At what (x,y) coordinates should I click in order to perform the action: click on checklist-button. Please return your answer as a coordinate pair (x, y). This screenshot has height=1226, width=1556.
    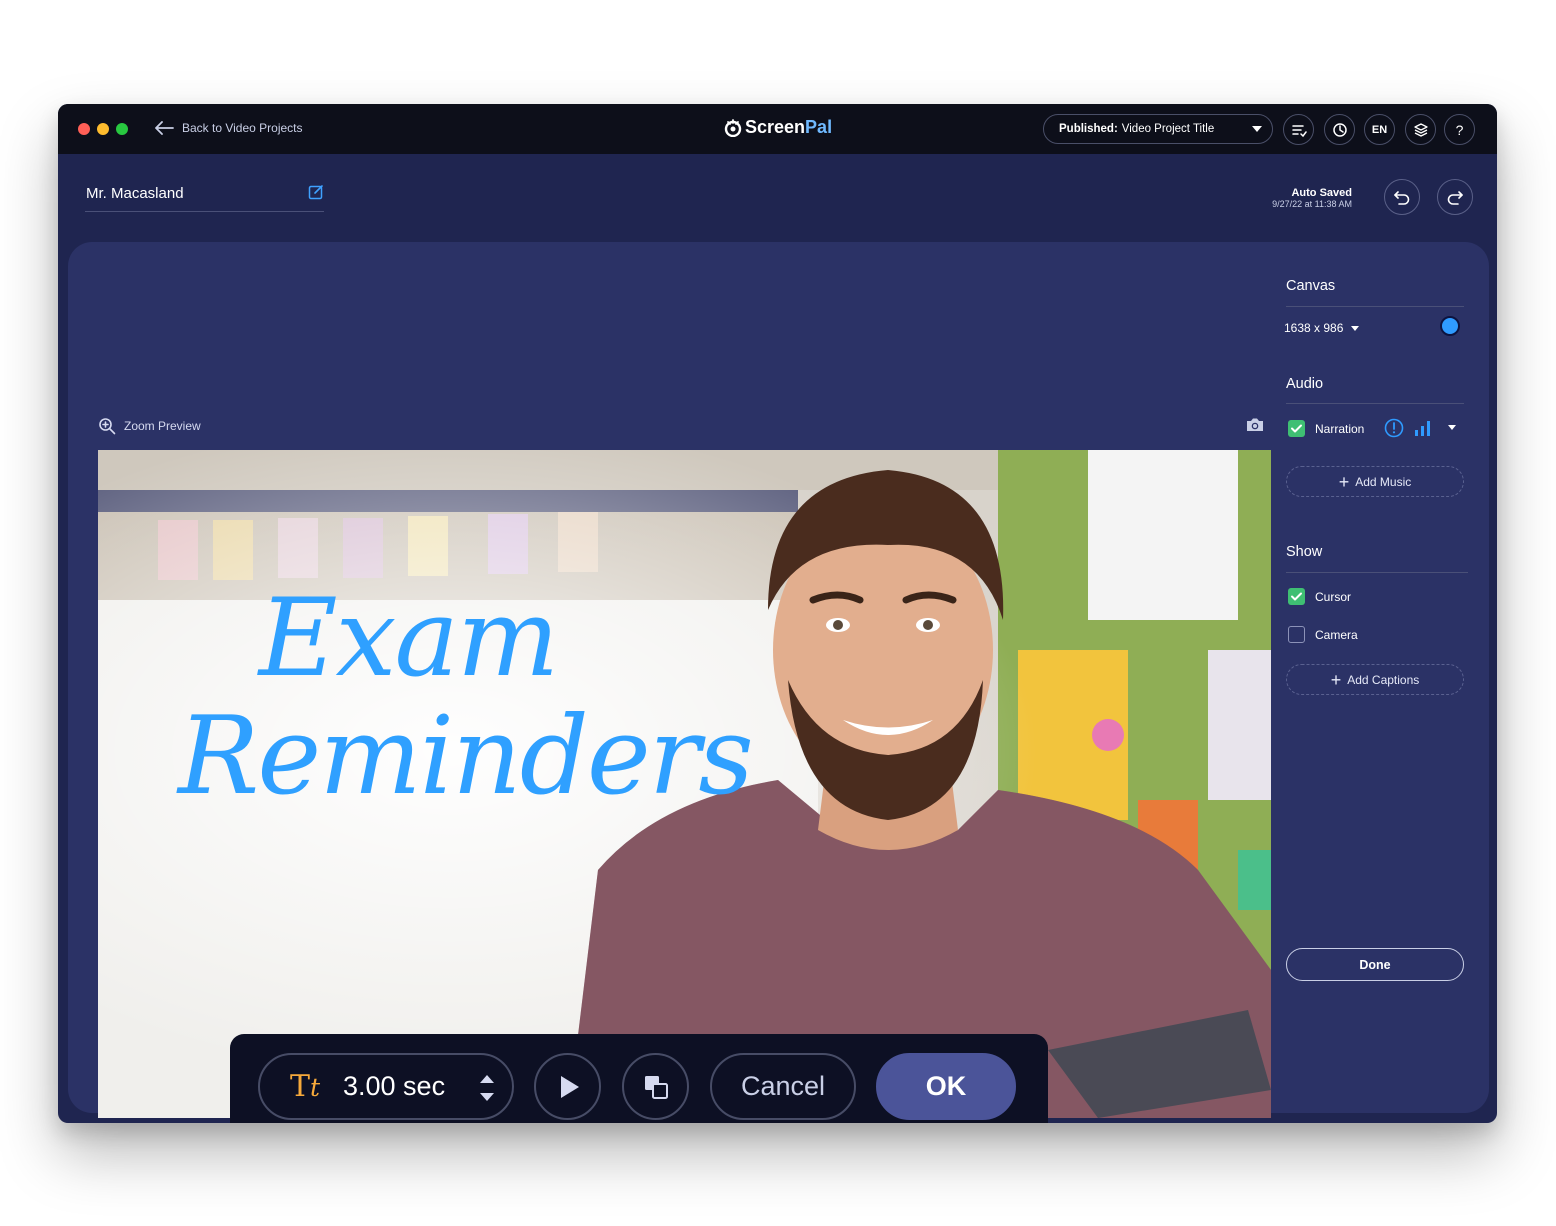
    Looking at the image, I should click on (1298, 129).